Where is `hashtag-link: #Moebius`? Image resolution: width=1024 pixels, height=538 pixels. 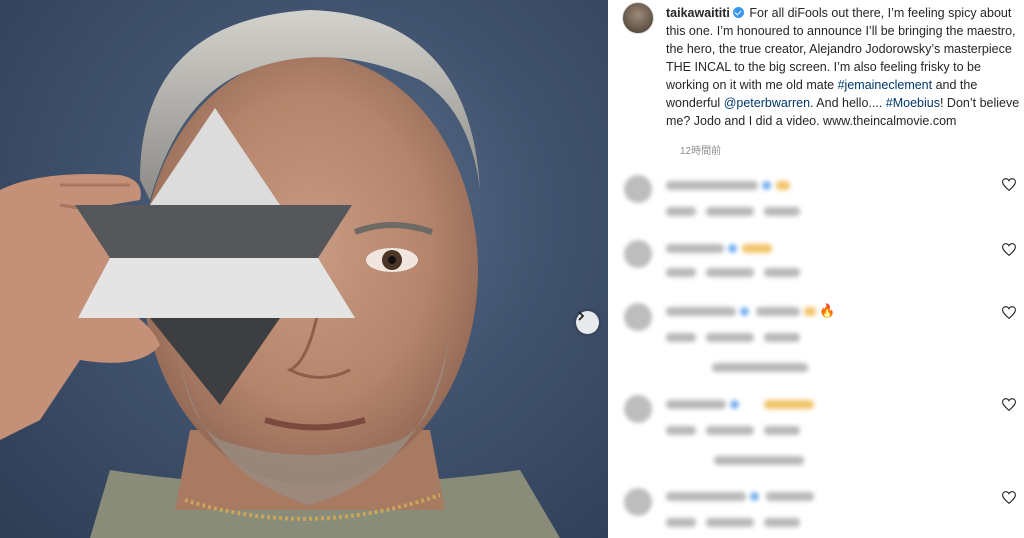 hashtag-link: #Moebius is located at coordinates (913, 103).